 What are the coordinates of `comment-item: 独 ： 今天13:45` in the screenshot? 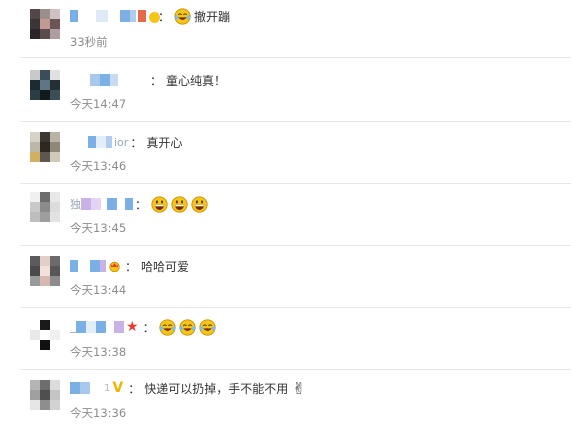 It's located at (285, 215).